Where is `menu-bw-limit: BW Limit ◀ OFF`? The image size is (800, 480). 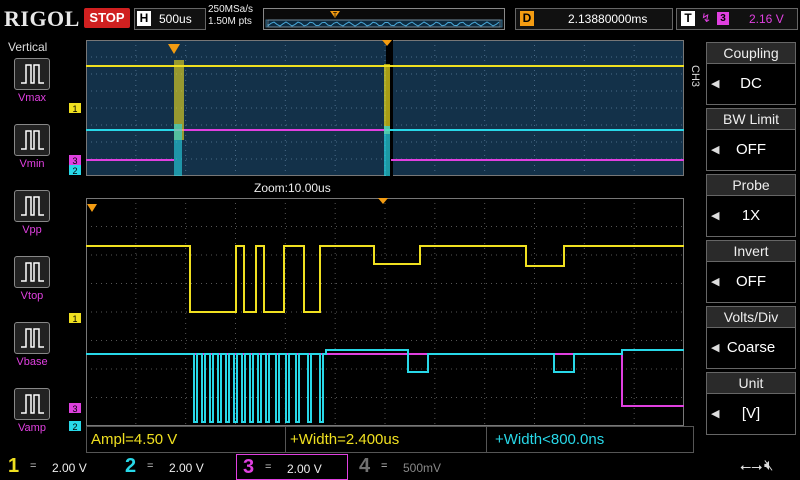
menu-bw-limit: BW Limit ◀ OFF is located at coordinates (751, 139).